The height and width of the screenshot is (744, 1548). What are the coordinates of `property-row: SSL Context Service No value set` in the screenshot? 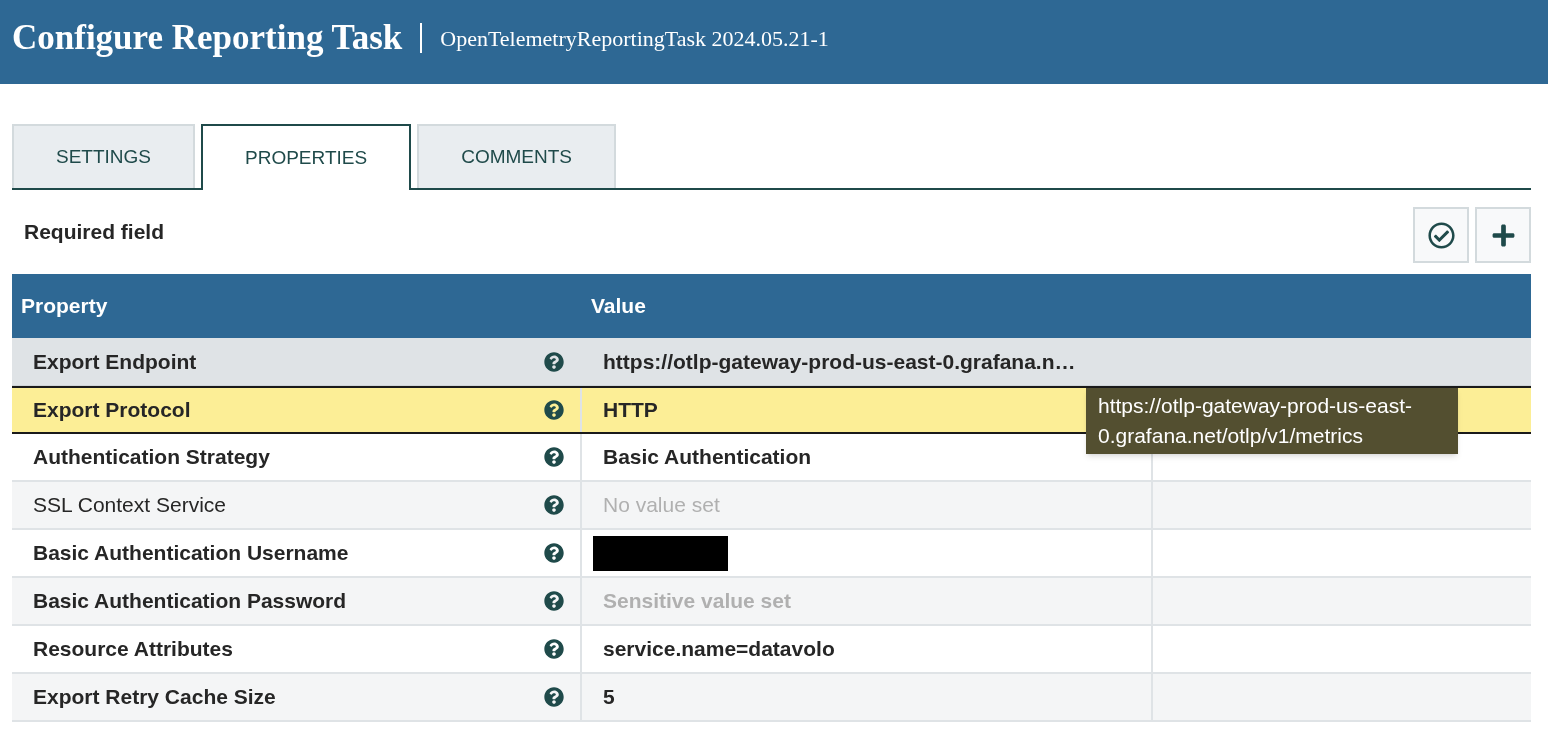 It's located at (771, 506).